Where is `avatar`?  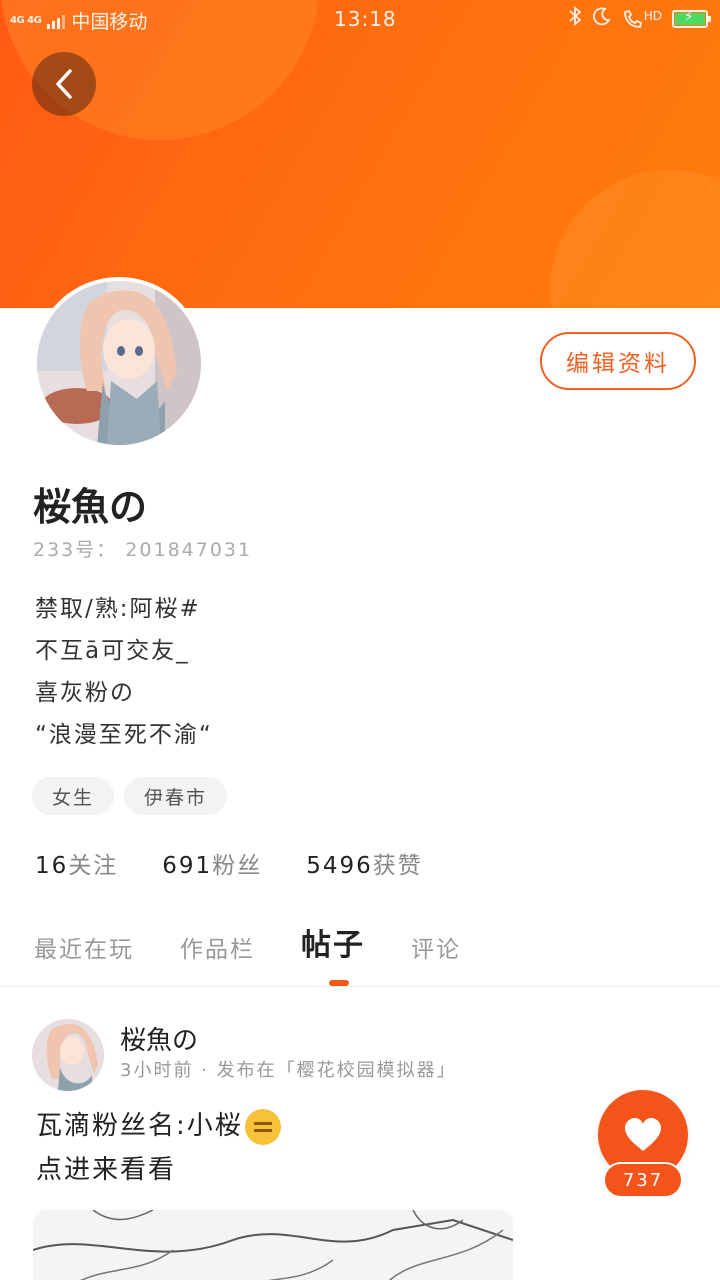 avatar is located at coordinates (119, 363).